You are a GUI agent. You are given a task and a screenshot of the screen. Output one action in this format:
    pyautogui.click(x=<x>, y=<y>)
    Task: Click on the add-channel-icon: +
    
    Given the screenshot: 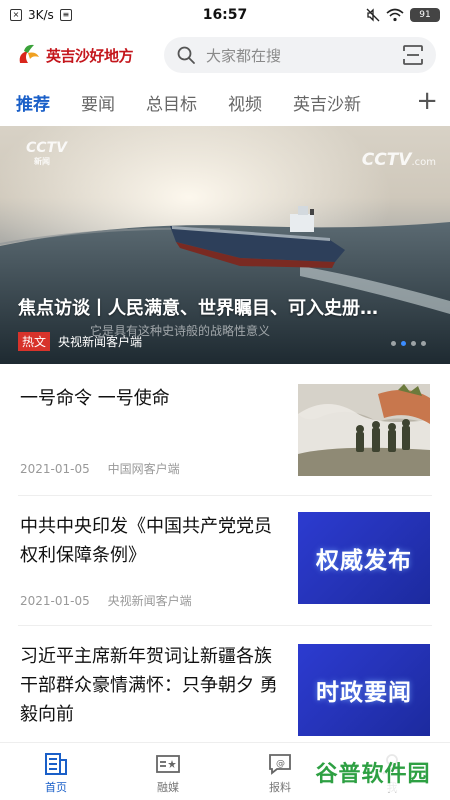 What is the action you would take?
    pyautogui.click(x=427, y=101)
    